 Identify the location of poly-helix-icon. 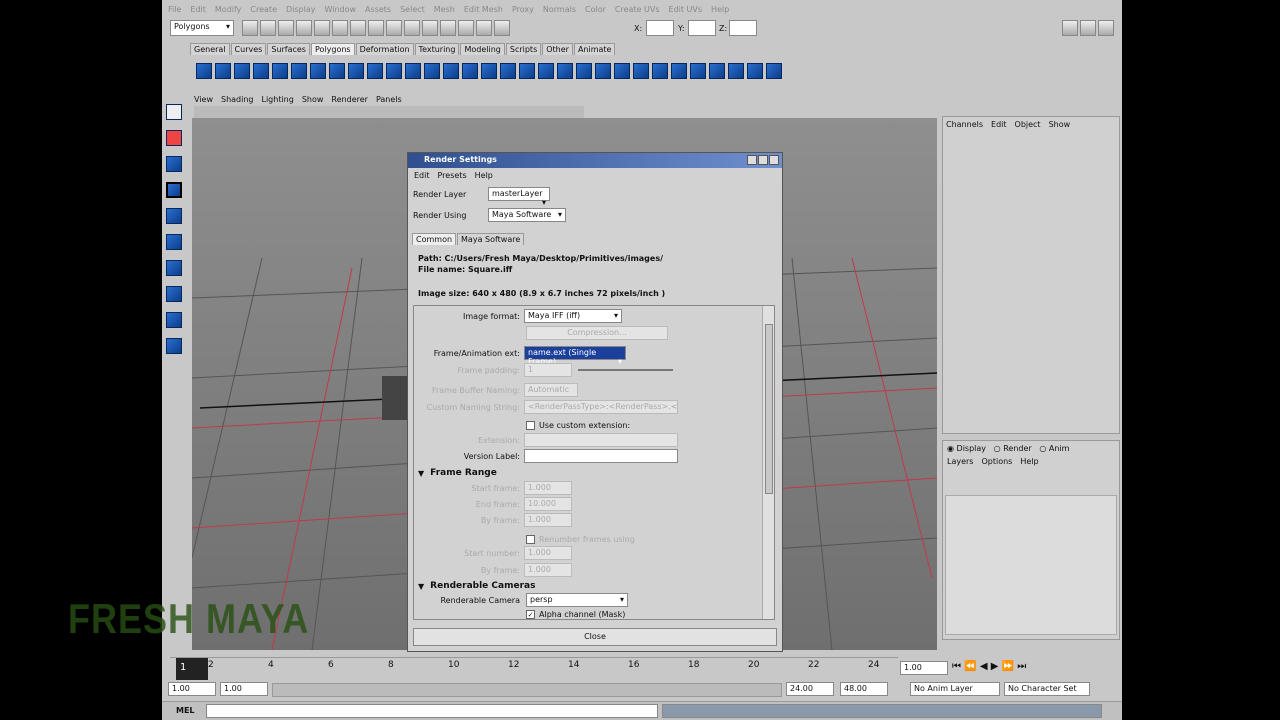
(375, 71).